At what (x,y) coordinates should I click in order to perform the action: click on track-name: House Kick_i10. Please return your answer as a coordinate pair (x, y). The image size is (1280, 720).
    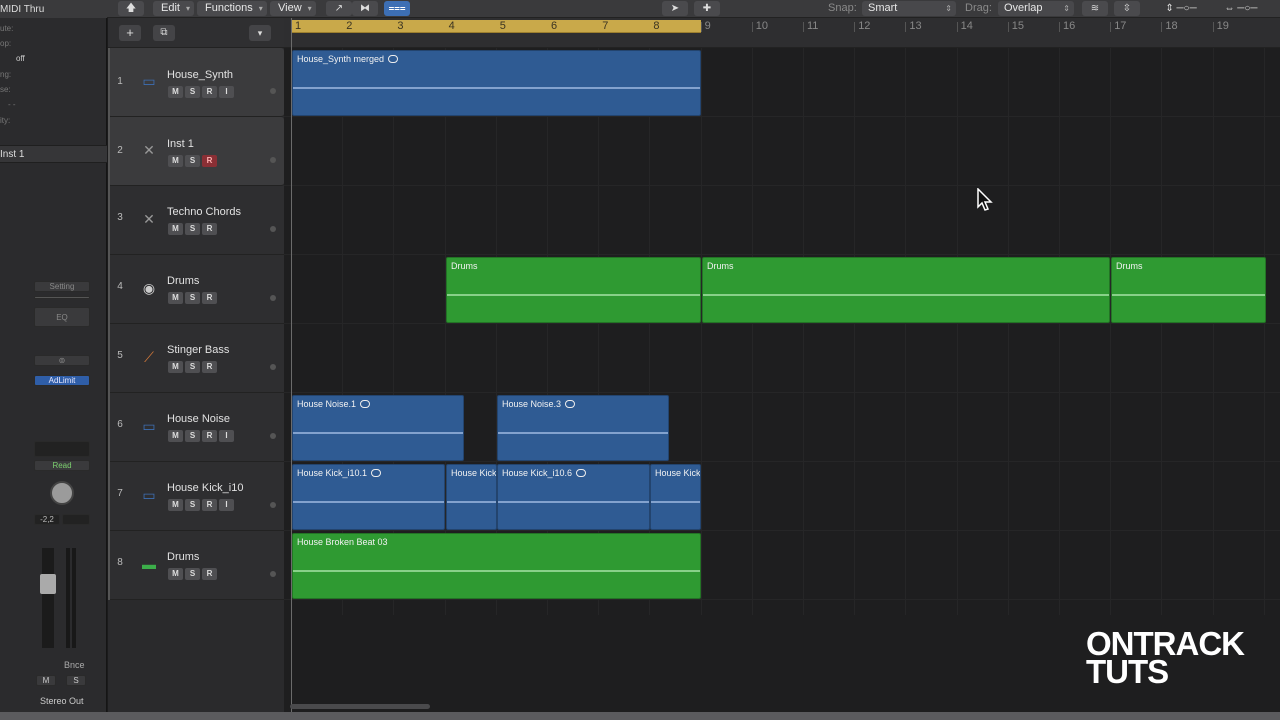
    Looking at the image, I should click on (205, 488).